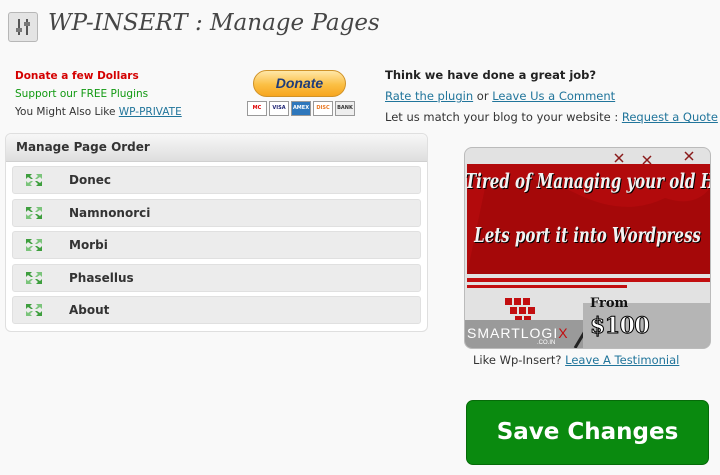  I want to click on smartlogix-logo: SMARTLOGIX, so click(518, 333).